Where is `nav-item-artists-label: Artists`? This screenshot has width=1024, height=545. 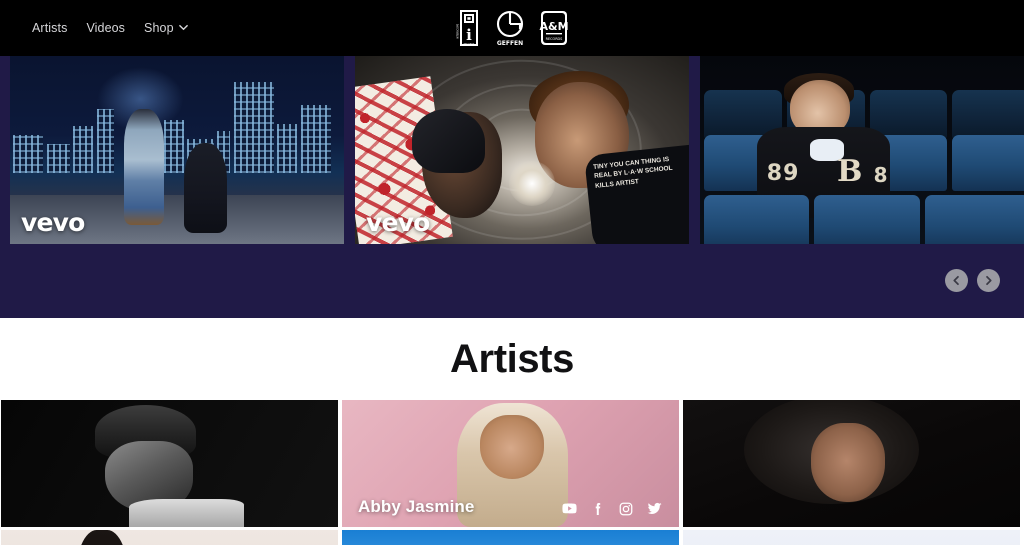
nav-item-artists-label: Artists is located at coordinates (50, 27).